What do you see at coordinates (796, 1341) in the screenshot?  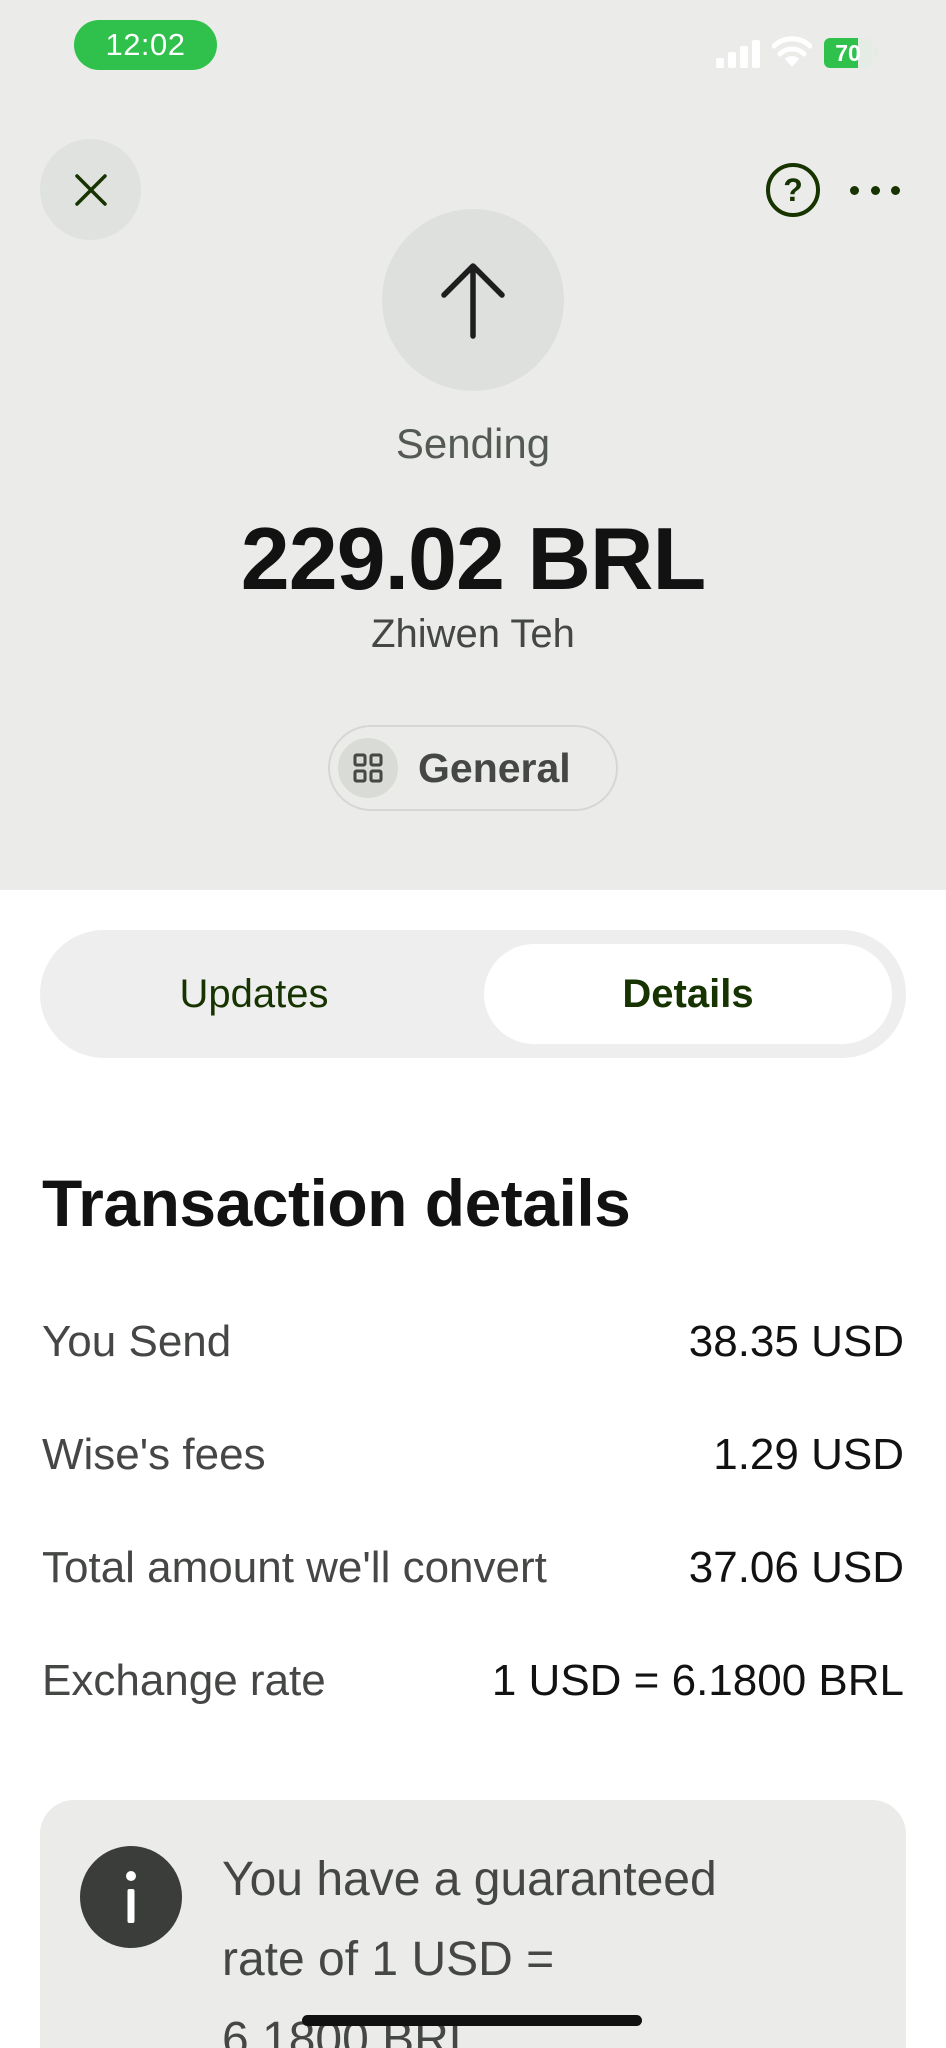 I see `detail-value: 38.35 USD` at bounding box center [796, 1341].